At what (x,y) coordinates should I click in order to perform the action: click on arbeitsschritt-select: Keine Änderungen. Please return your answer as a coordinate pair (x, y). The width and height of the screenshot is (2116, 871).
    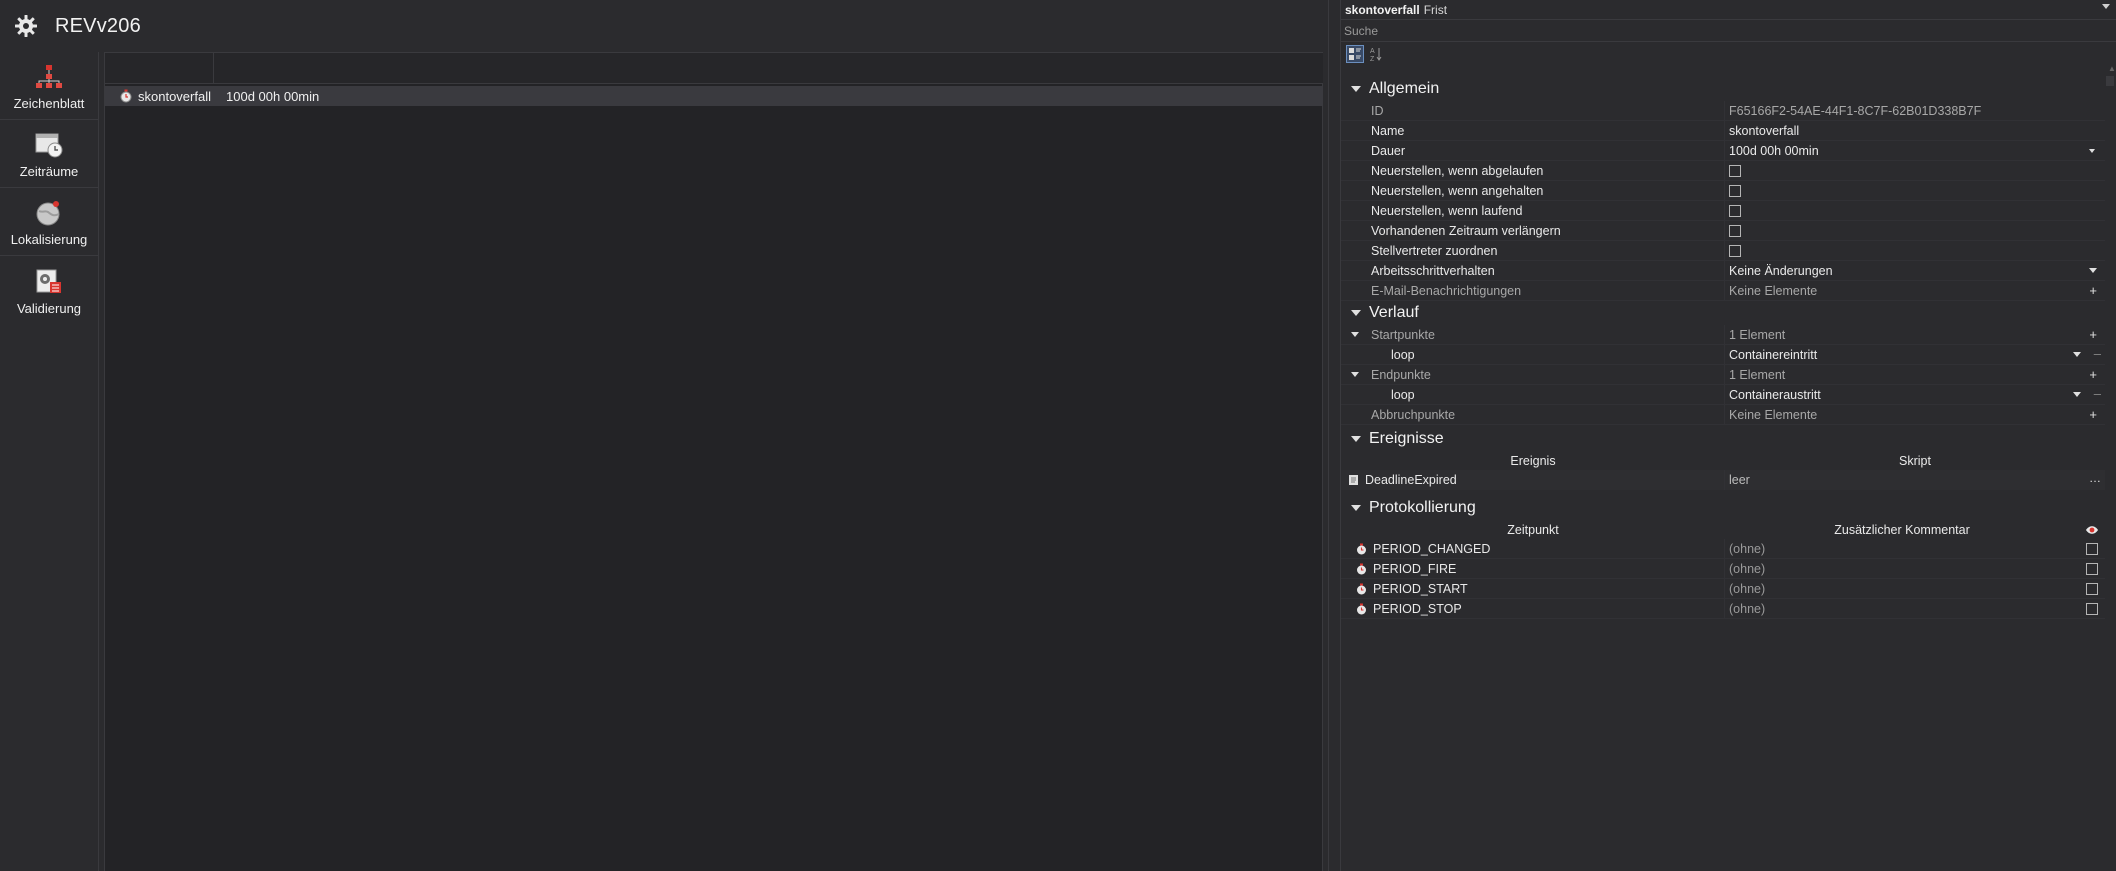
    Looking at the image, I should click on (1915, 270).